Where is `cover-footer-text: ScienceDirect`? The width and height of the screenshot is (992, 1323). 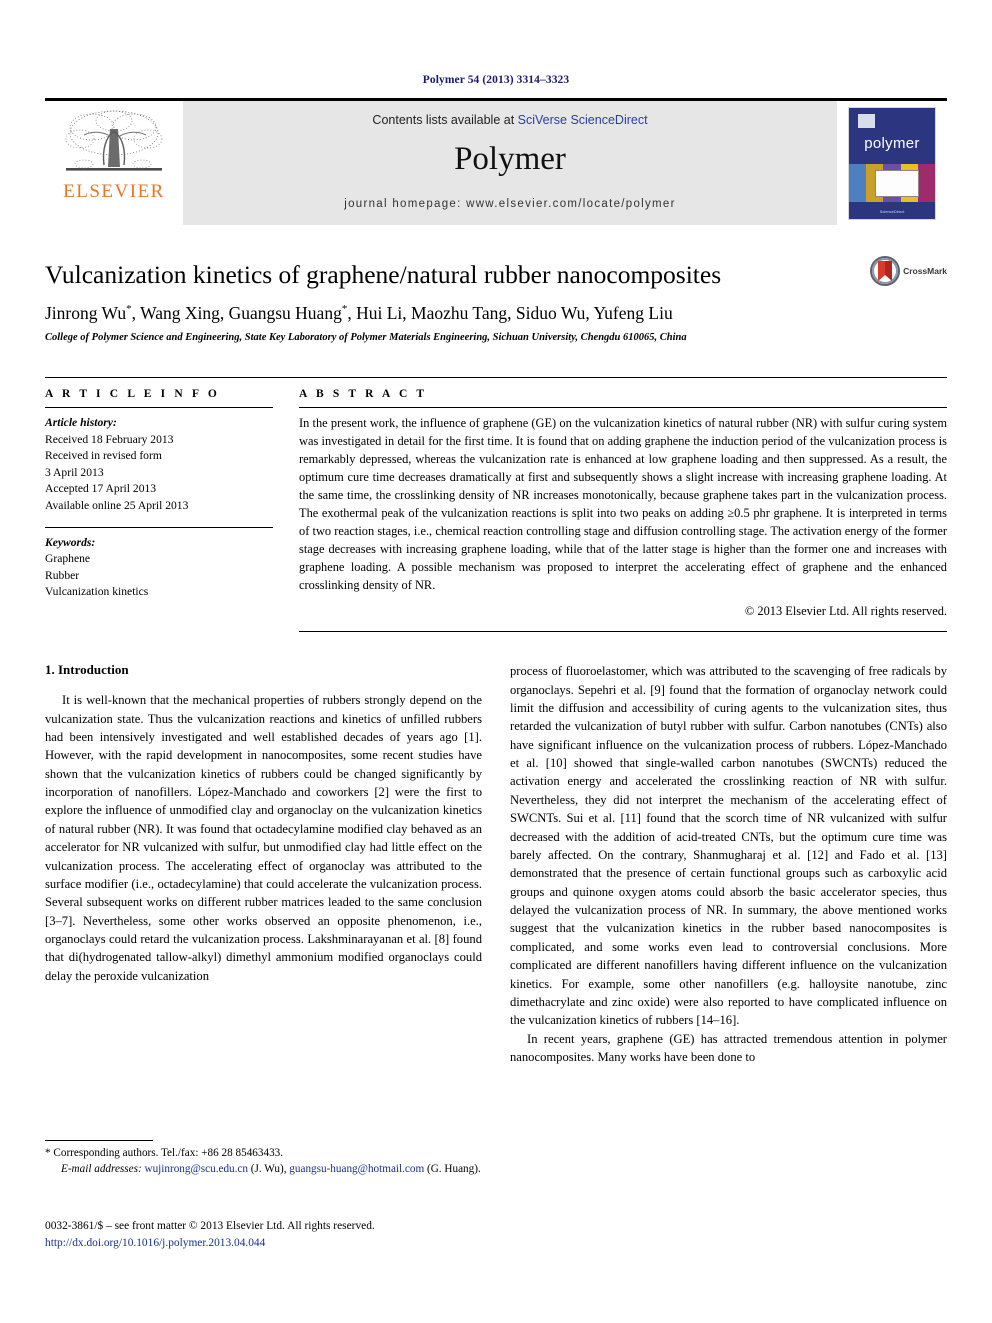 cover-footer-text: ScienceDirect is located at coordinates (892, 211).